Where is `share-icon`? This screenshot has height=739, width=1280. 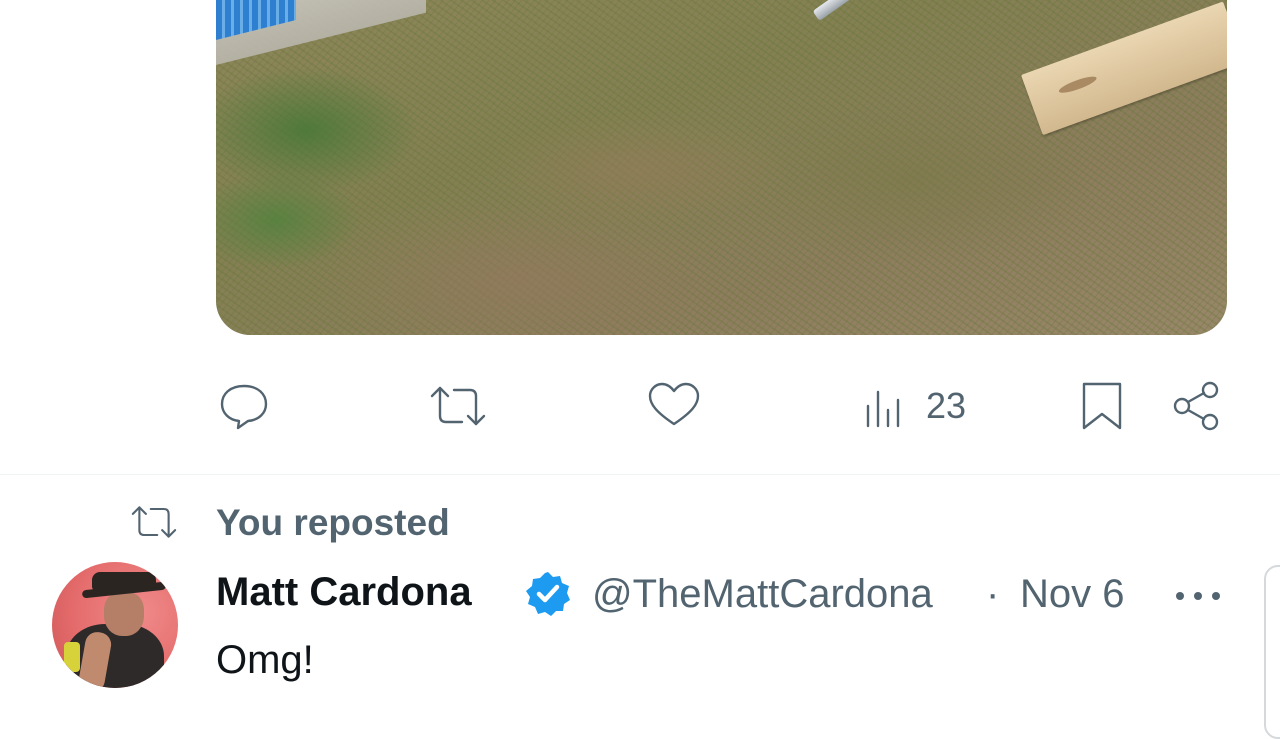
share-icon is located at coordinates (1196, 406).